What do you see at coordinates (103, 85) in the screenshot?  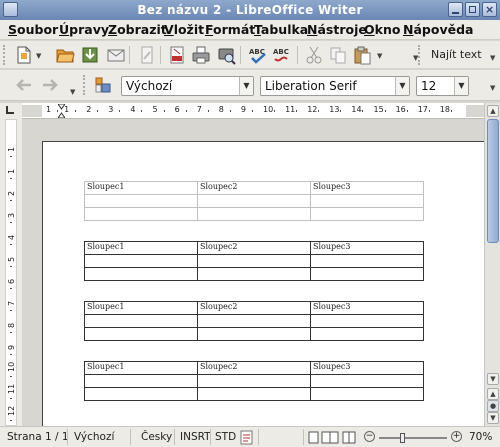 I see `styles-formatting-icon` at bounding box center [103, 85].